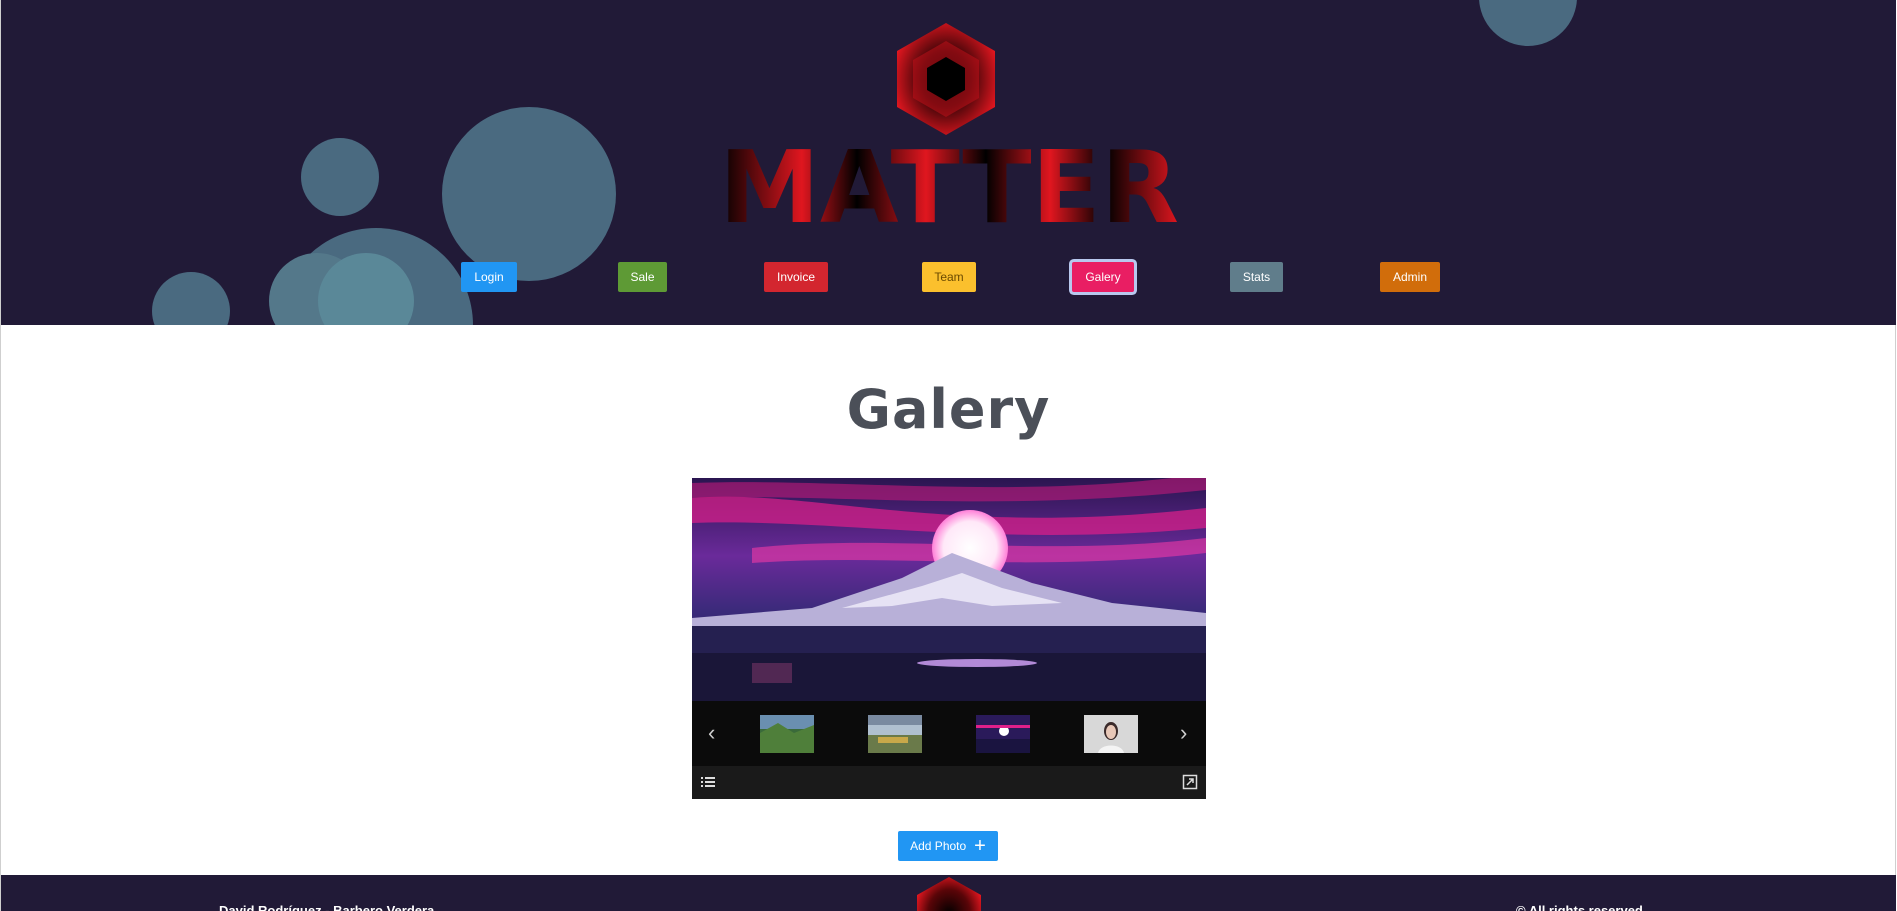  I want to click on list-icon, so click(708, 782).